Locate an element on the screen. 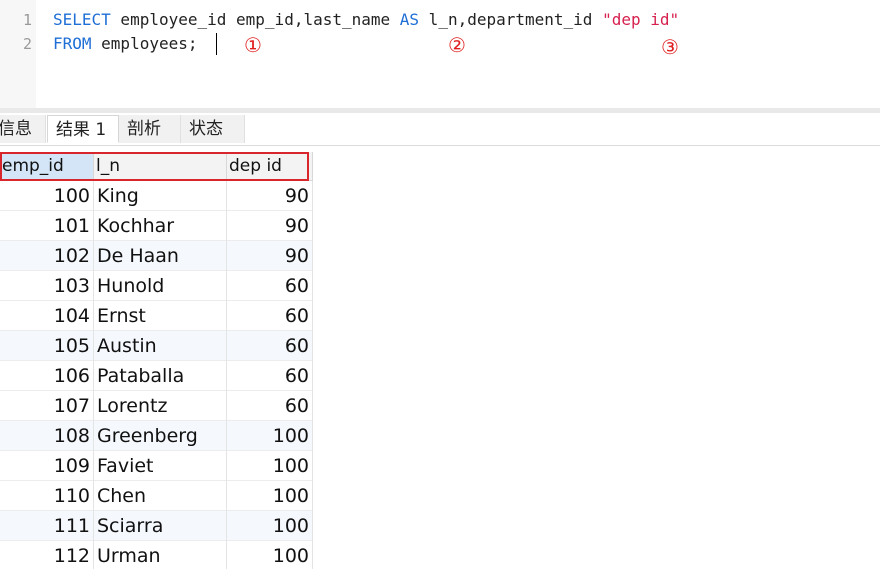  table-row: 107 Lorentz 60 is located at coordinates (156, 406).